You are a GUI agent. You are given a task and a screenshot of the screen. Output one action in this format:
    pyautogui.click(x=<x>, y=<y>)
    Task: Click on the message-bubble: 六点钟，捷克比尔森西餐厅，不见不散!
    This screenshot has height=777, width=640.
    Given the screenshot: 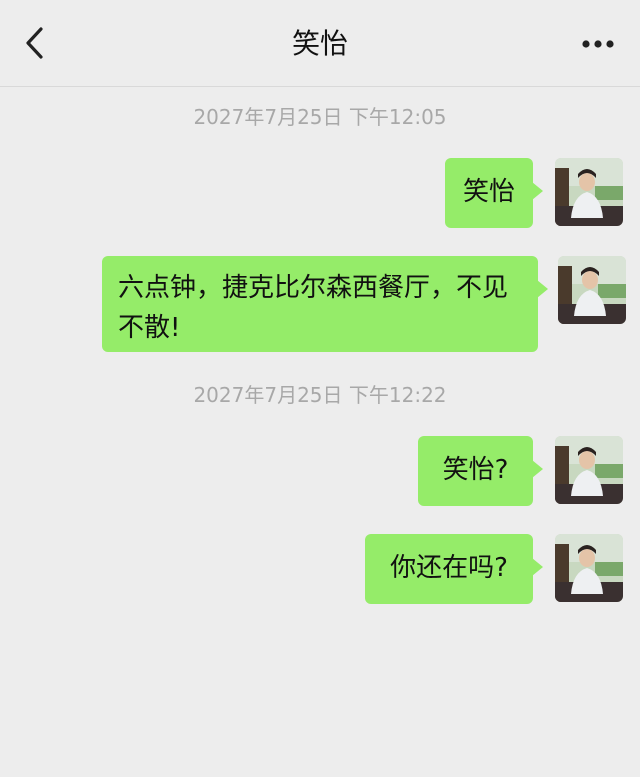 What is the action you would take?
    pyautogui.click(x=325, y=304)
    